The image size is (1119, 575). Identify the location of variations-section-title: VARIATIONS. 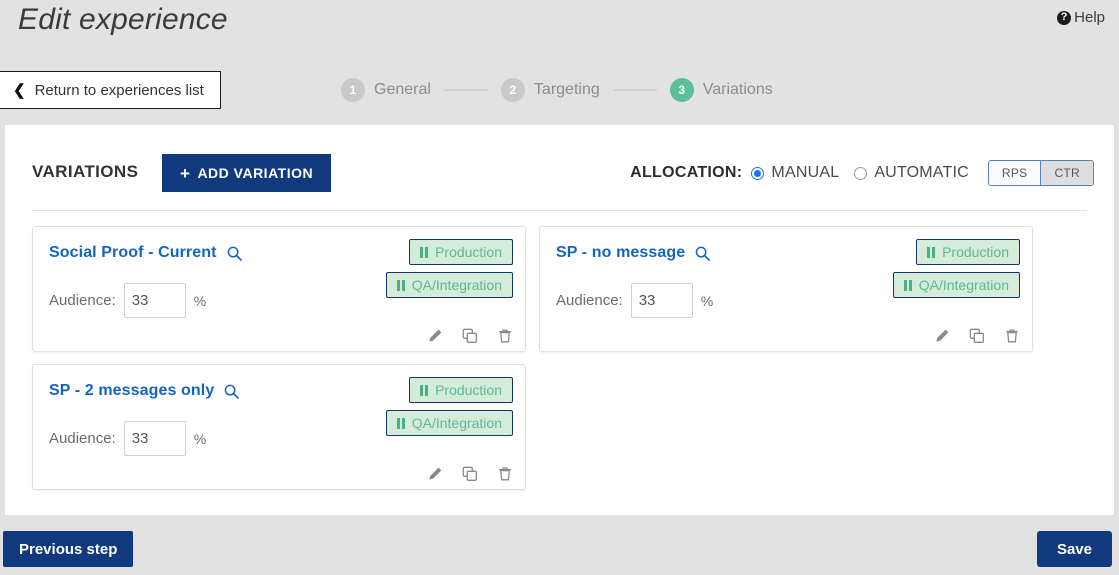
(85, 171).